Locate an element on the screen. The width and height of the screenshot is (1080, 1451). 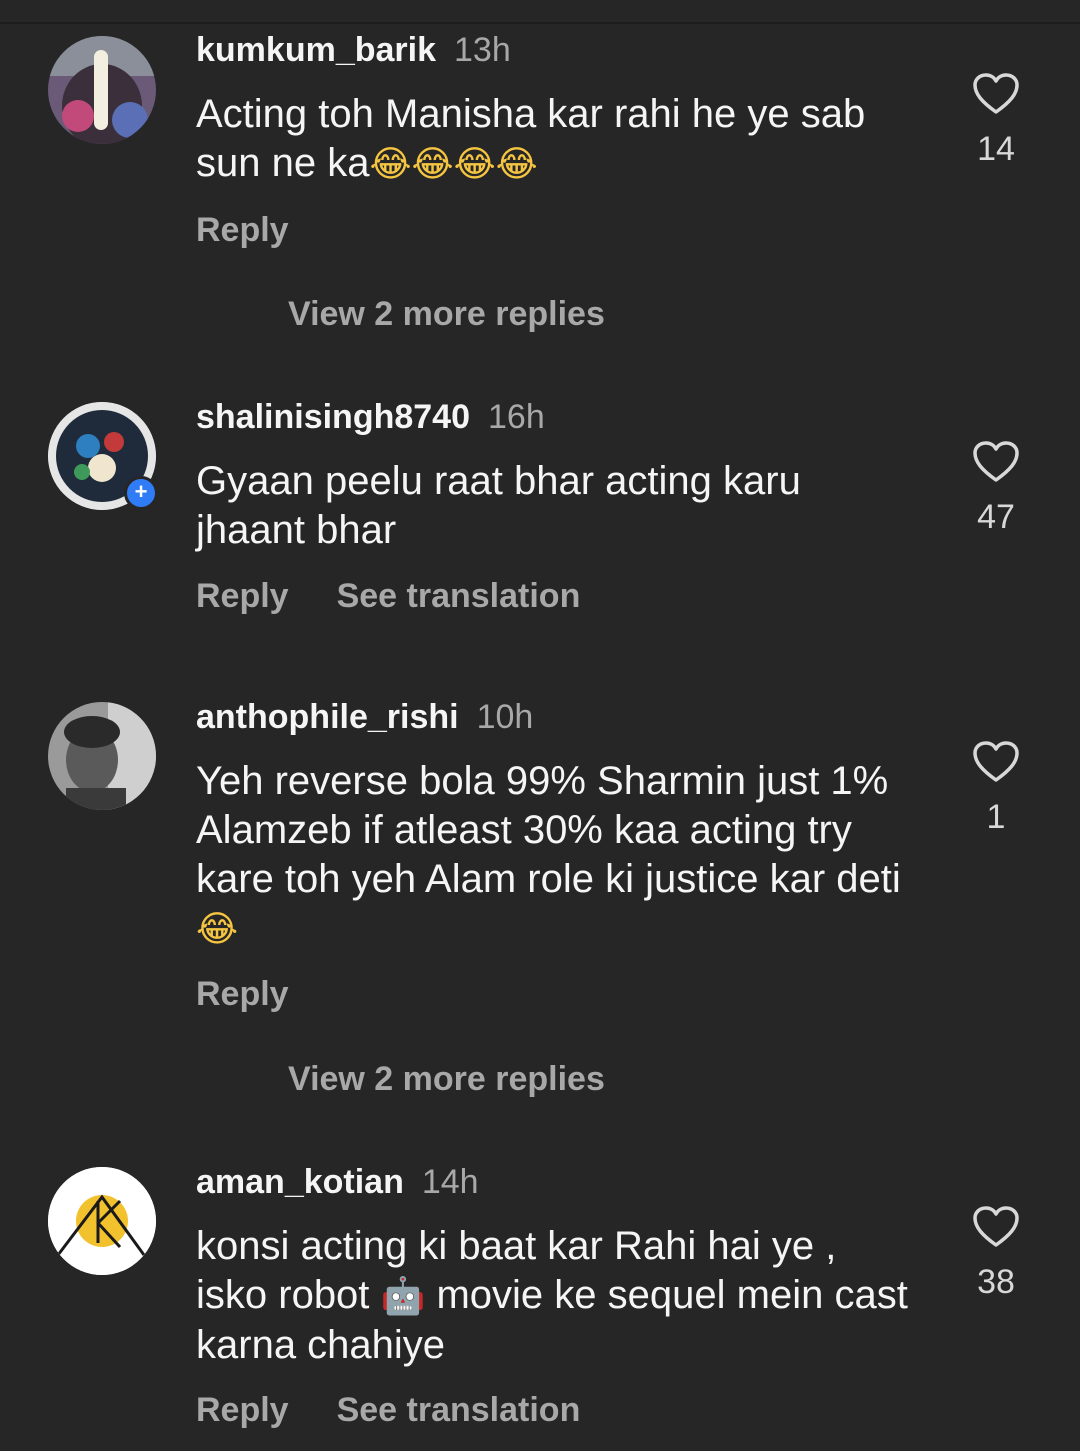
comment-header: aman_kotian 14h is located at coordinates (337, 1182).